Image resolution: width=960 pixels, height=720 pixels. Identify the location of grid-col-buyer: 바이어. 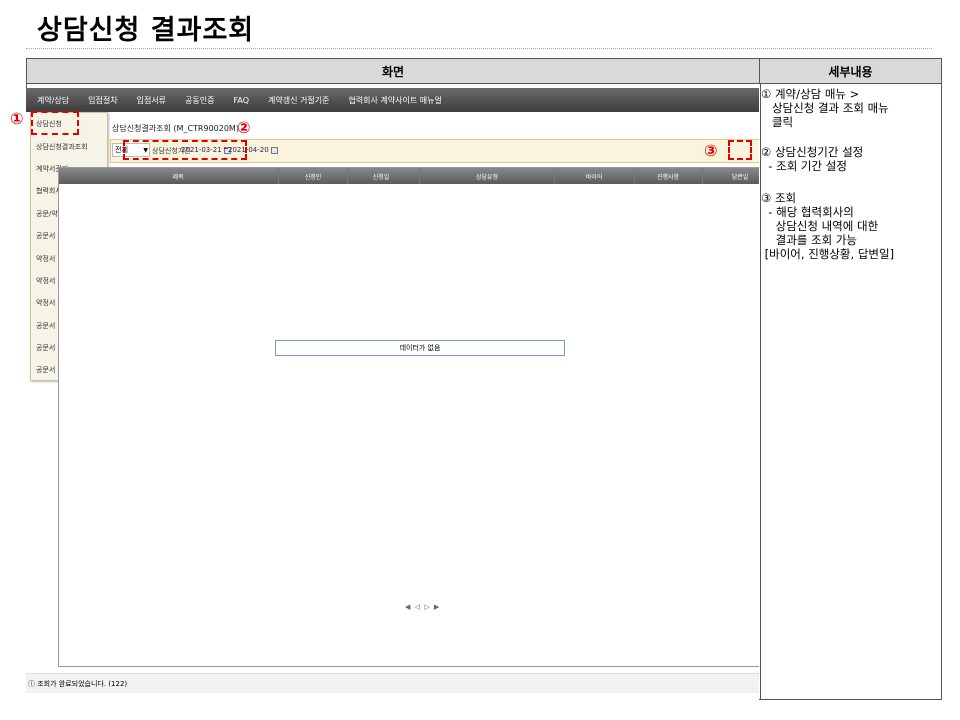
(594, 176).